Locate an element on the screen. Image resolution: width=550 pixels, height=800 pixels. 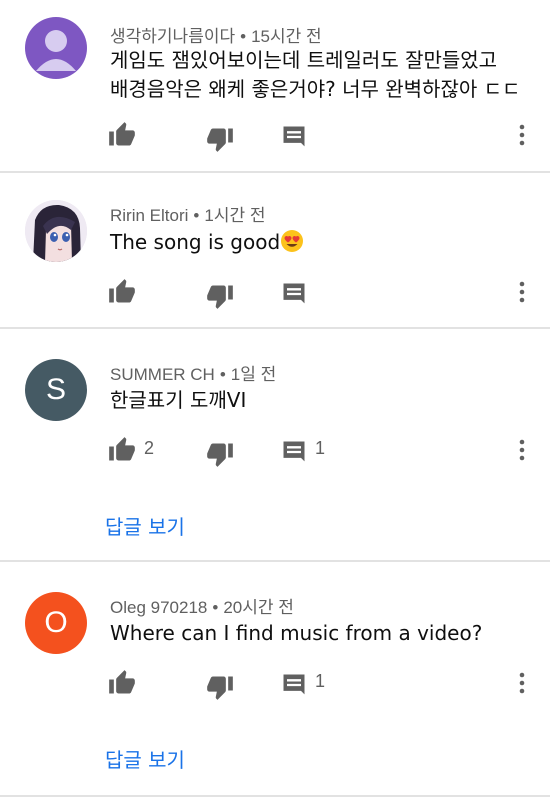
comment-meta: Oleg 970218 • 20시간 전 is located at coordinates (202, 605).